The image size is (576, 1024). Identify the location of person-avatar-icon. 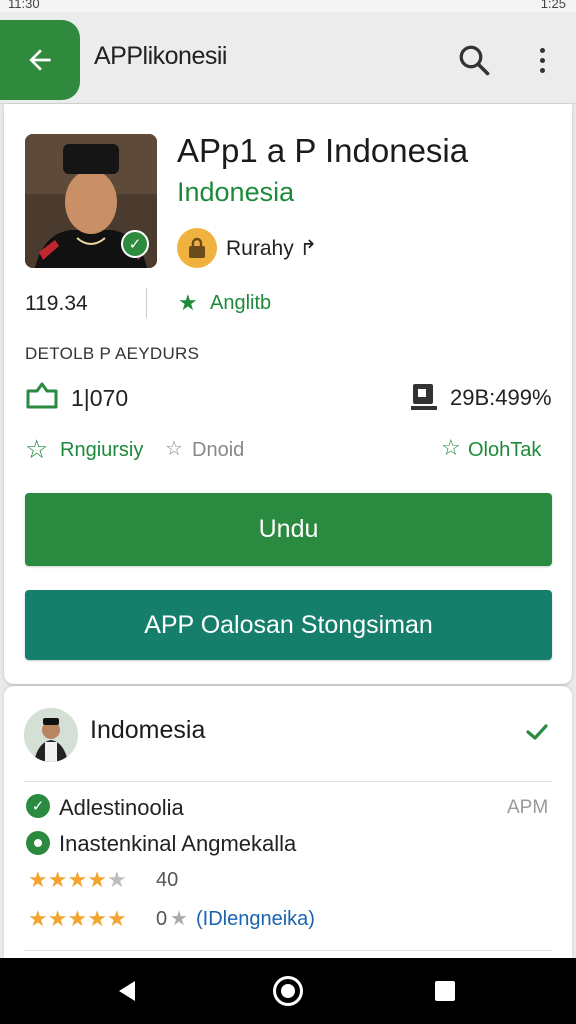
(51, 735).